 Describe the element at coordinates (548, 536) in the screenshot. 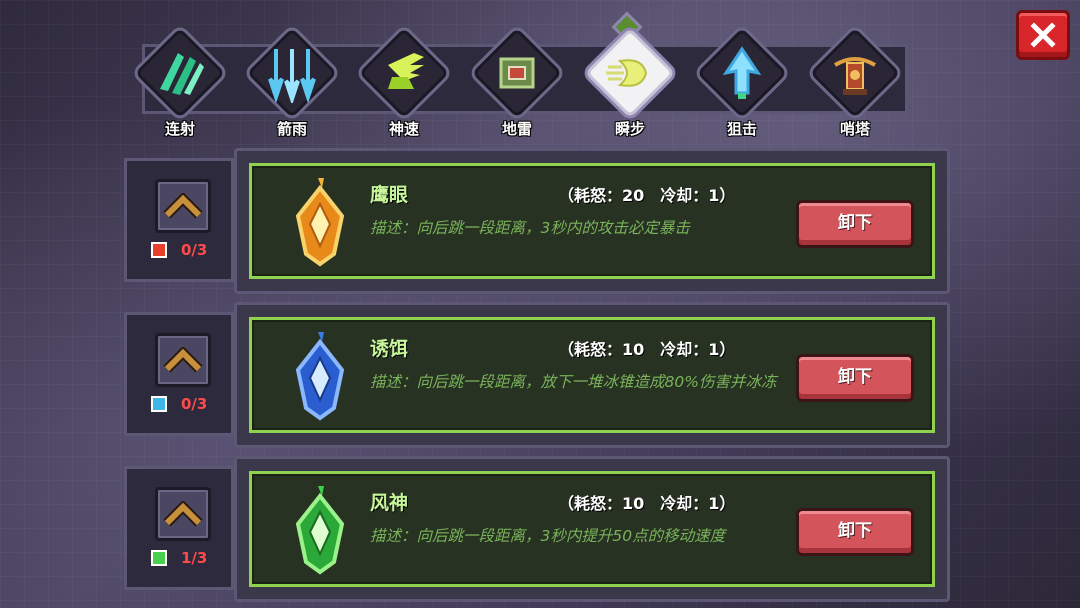

I see `skill-description: 描述：向后跳一段距离，3秒内提升50点的移动速度` at that location.